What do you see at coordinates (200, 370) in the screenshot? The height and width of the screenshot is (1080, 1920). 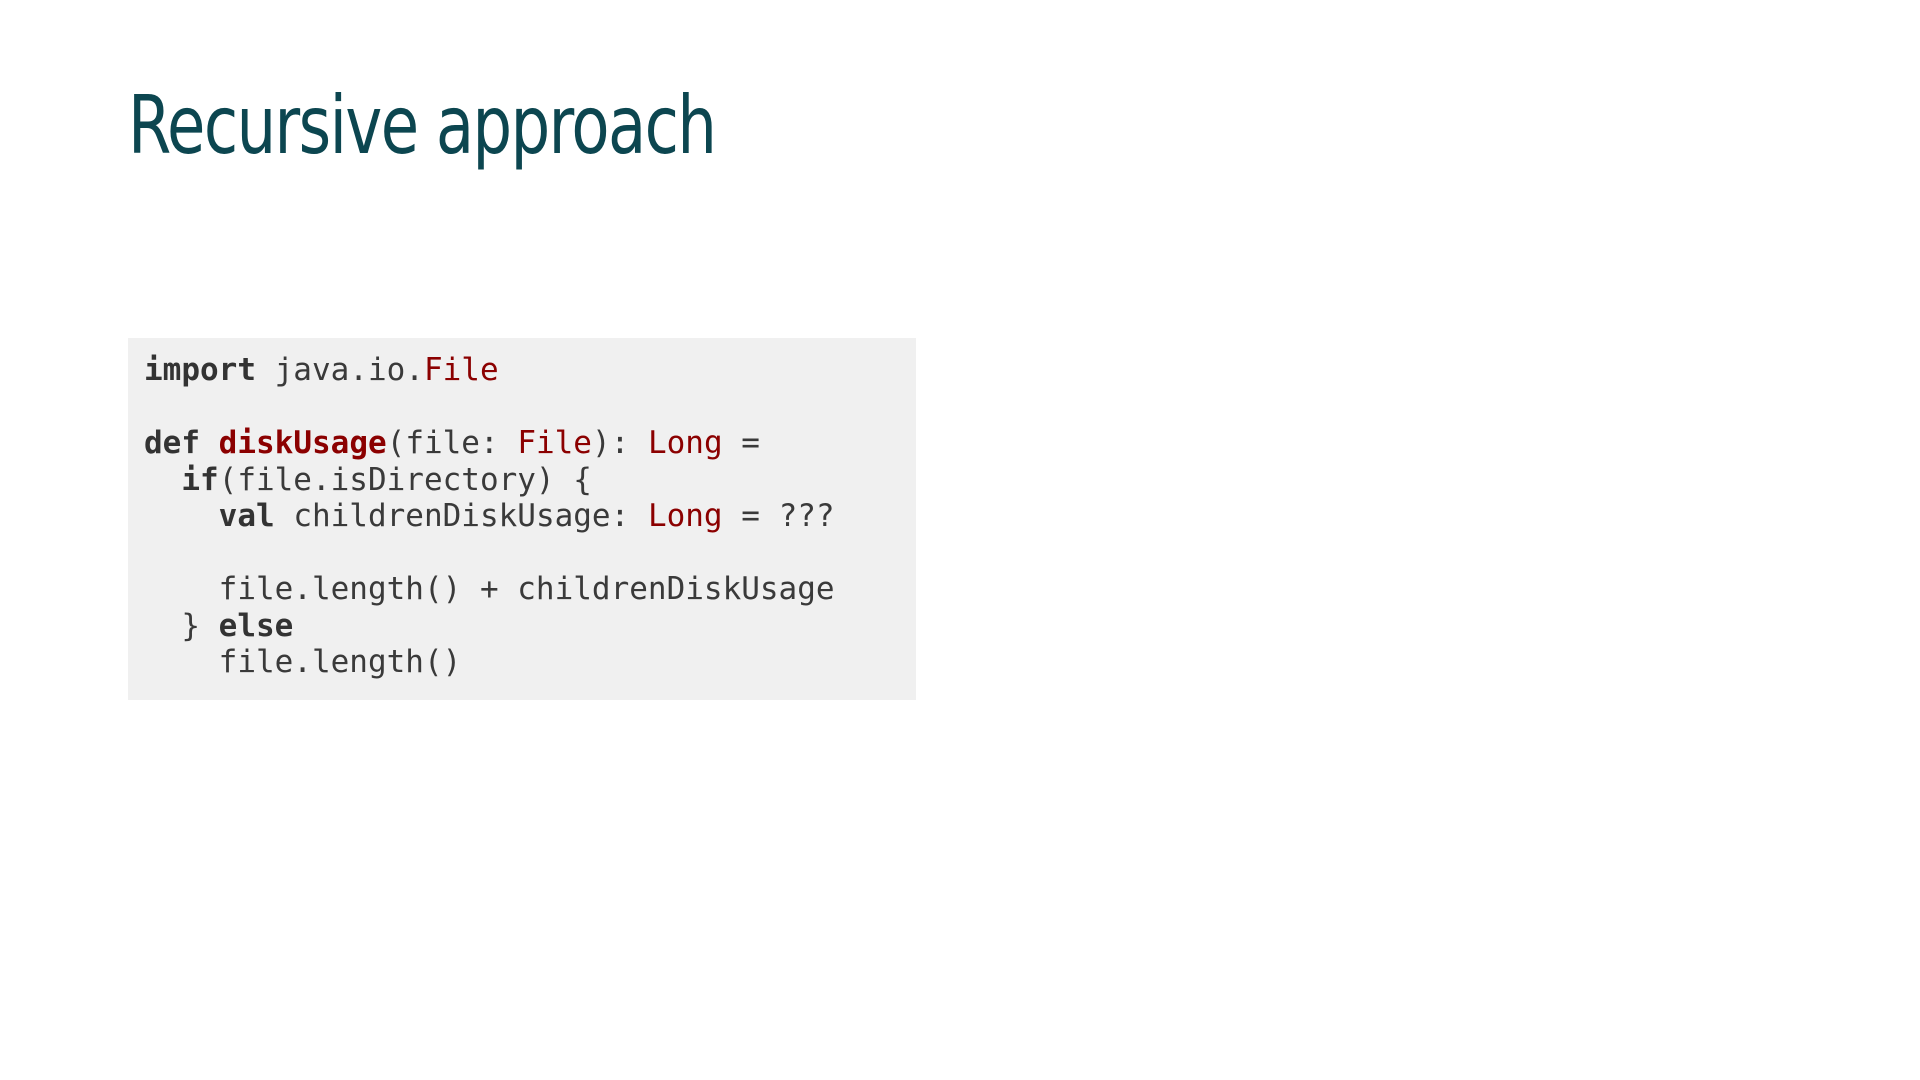 I see `code-token-kw: import` at bounding box center [200, 370].